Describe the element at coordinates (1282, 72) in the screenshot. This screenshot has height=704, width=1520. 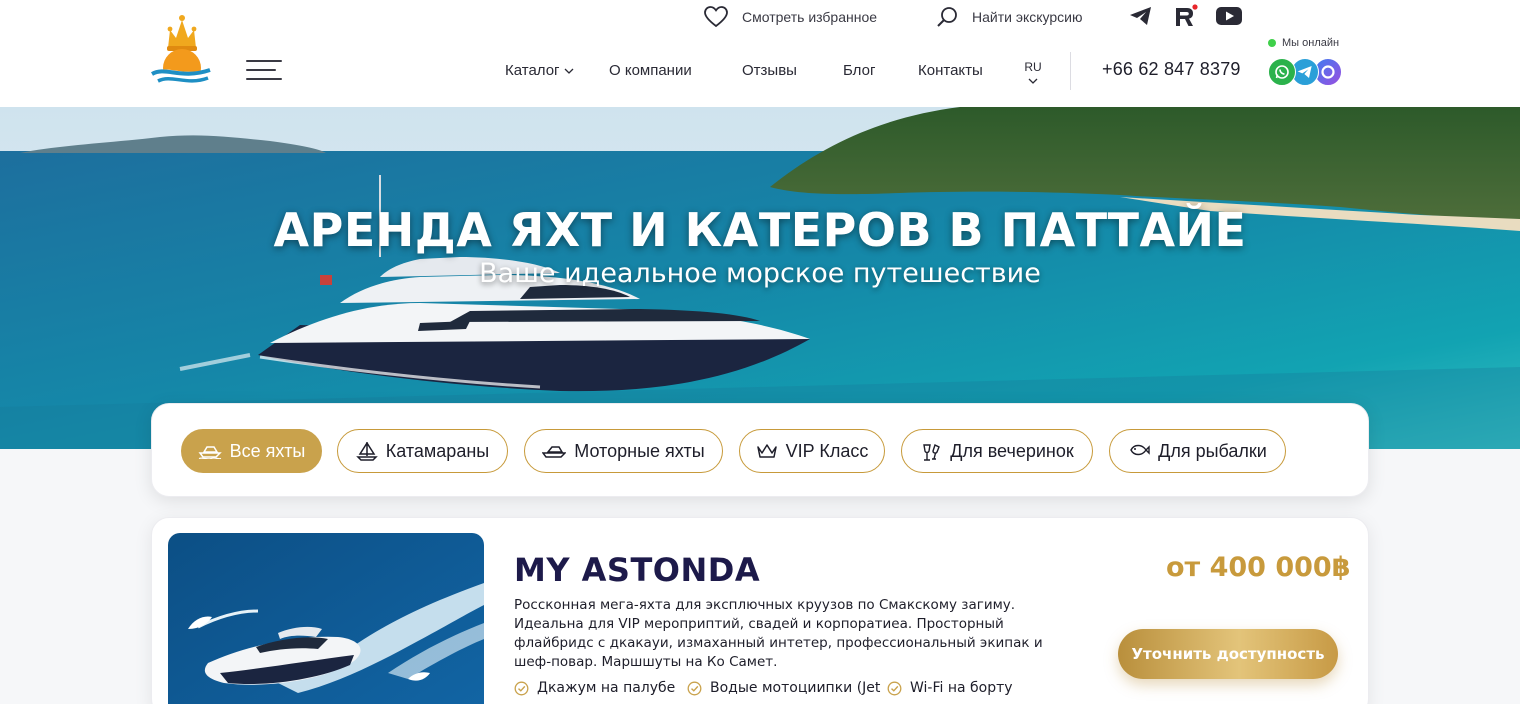
I see `whatsapp-icon` at that location.